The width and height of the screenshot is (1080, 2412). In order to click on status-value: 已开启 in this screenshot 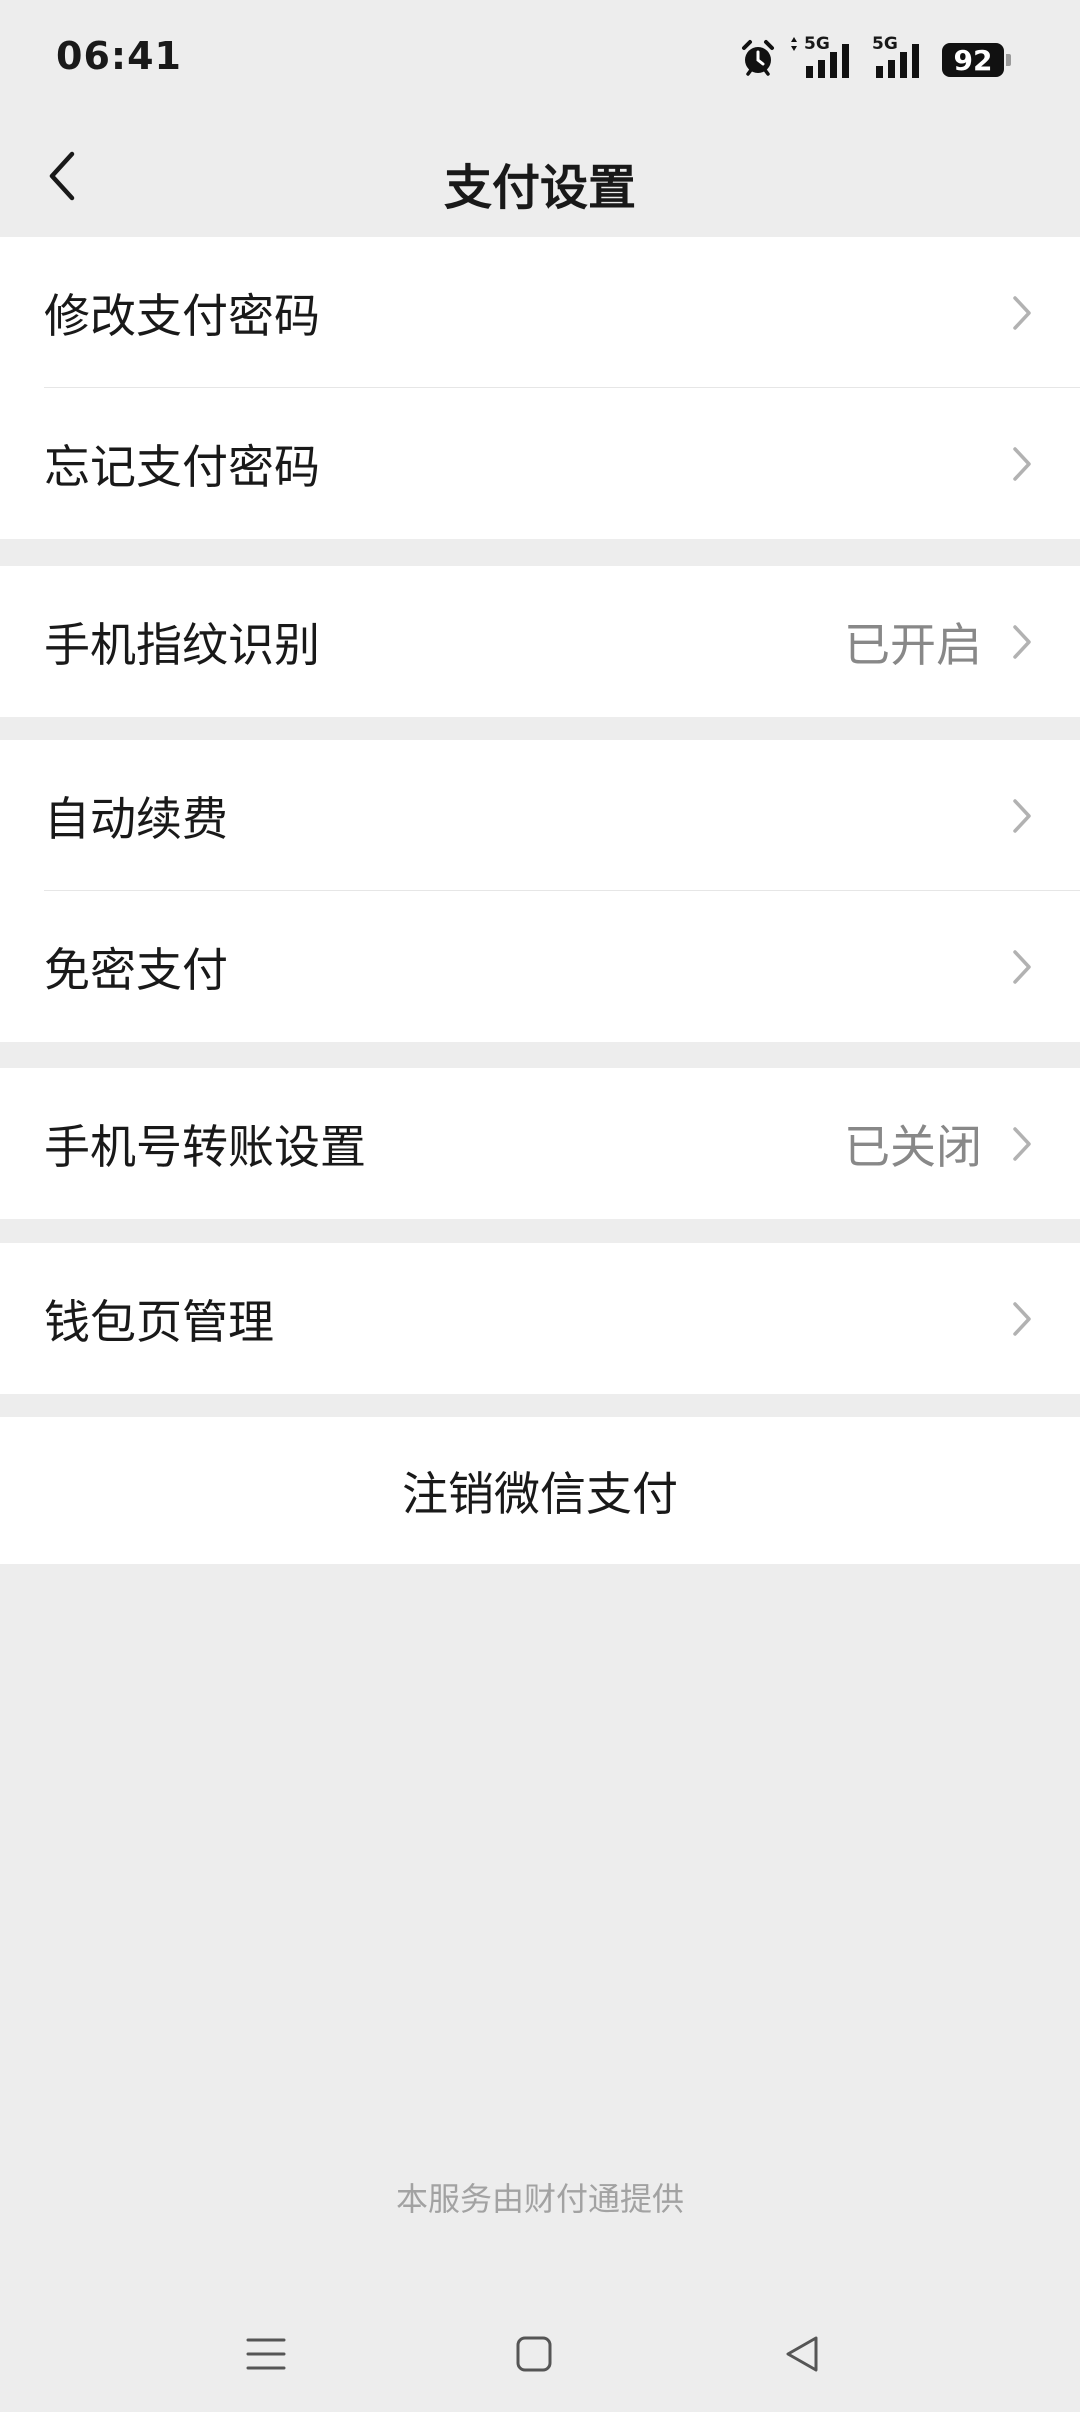, I will do `click(913, 644)`.